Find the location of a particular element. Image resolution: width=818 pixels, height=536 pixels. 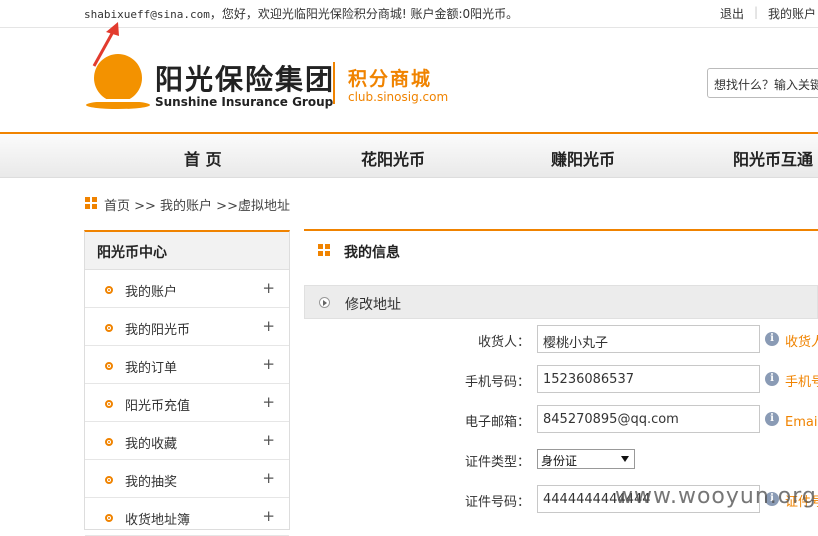

receiver-field: 樱桃小丸子 is located at coordinates (648, 339).